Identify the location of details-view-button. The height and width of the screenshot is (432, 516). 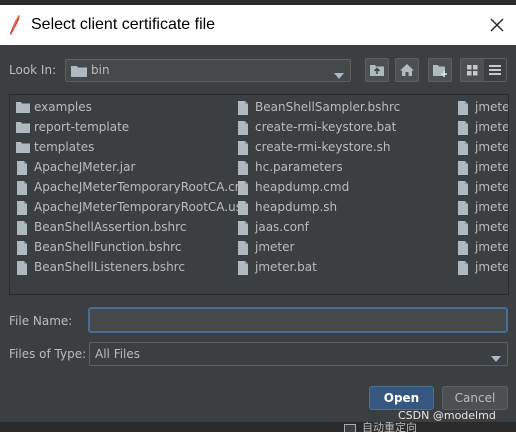
(495, 70).